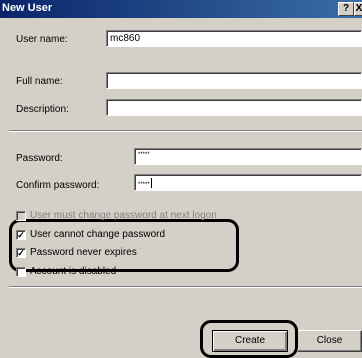  Describe the element at coordinates (151, 183) in the screenshot. I see `text-caret` at that location.